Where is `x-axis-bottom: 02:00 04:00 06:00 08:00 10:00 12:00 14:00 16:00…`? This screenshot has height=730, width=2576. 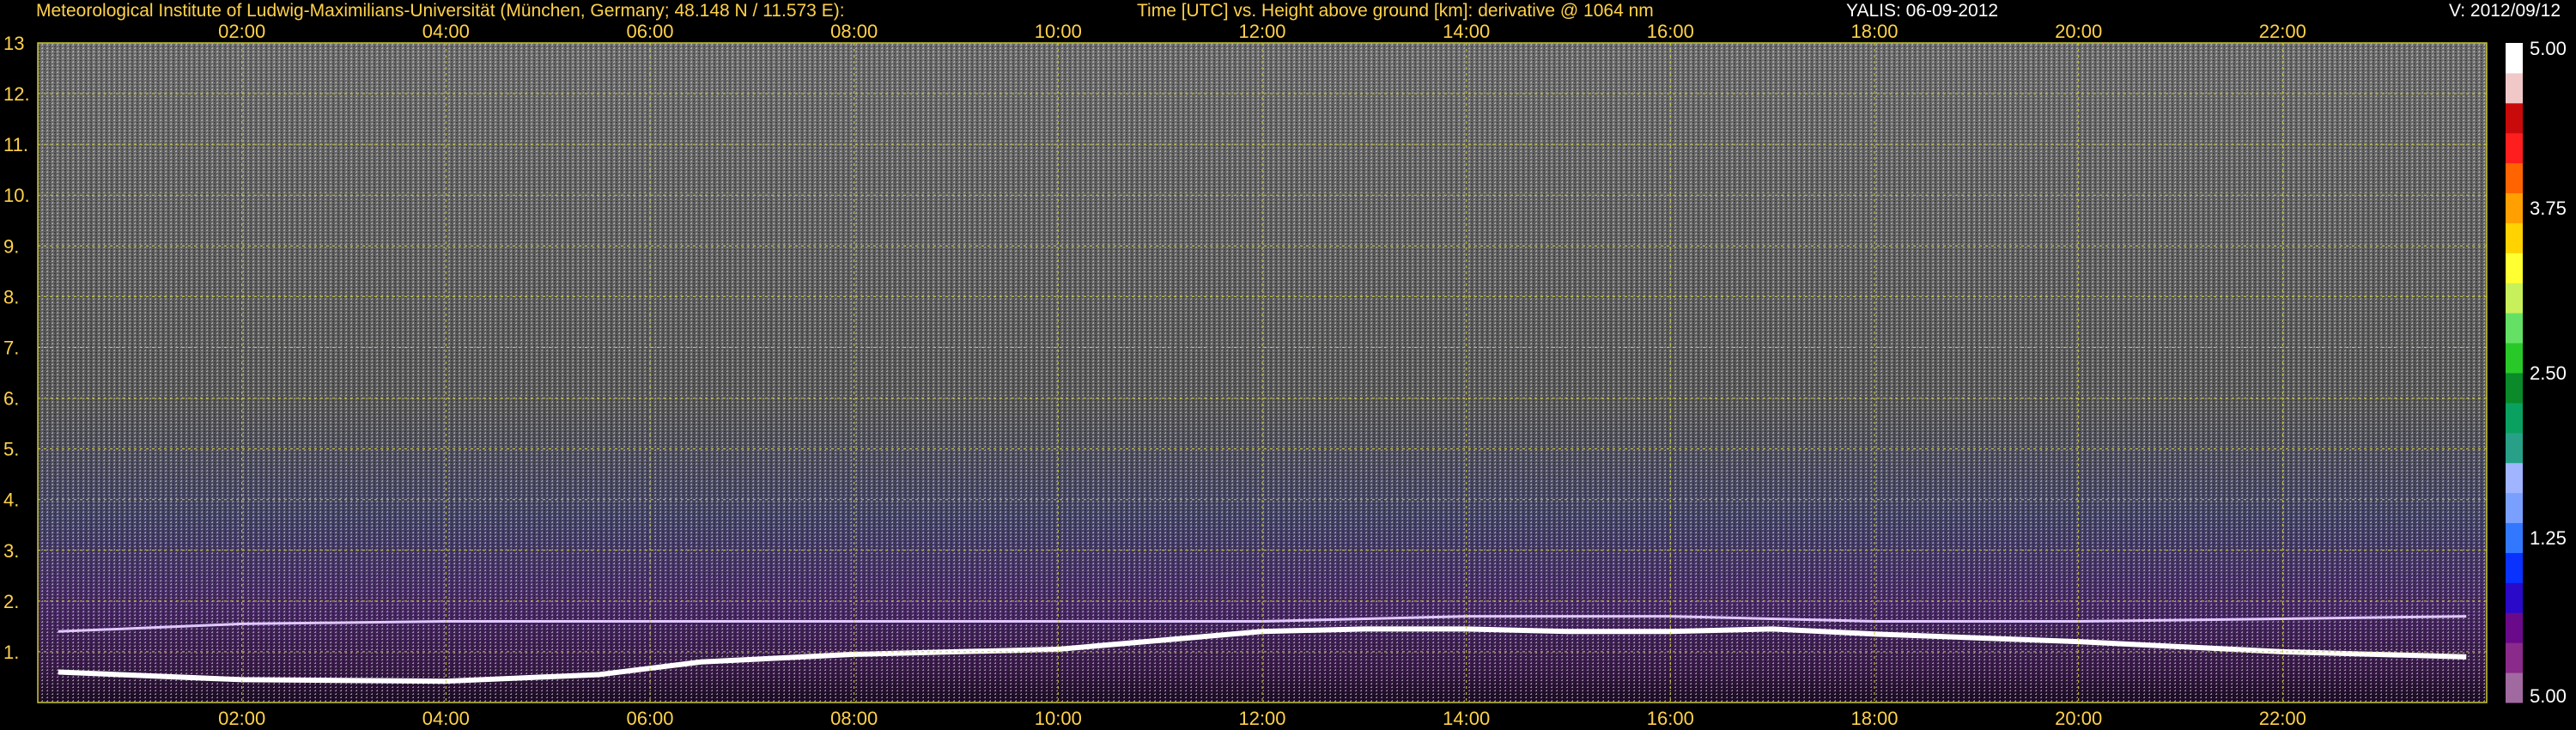
x-axis-bottom: 02:00 04:00 06:00 08:00 10:00 12:00 14:00 16:00… is located at coordinates (1262, 718).